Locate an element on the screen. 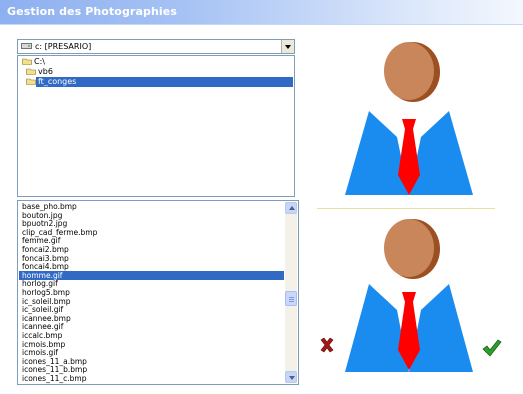  preview-separator is located at coordinates (406, 208).